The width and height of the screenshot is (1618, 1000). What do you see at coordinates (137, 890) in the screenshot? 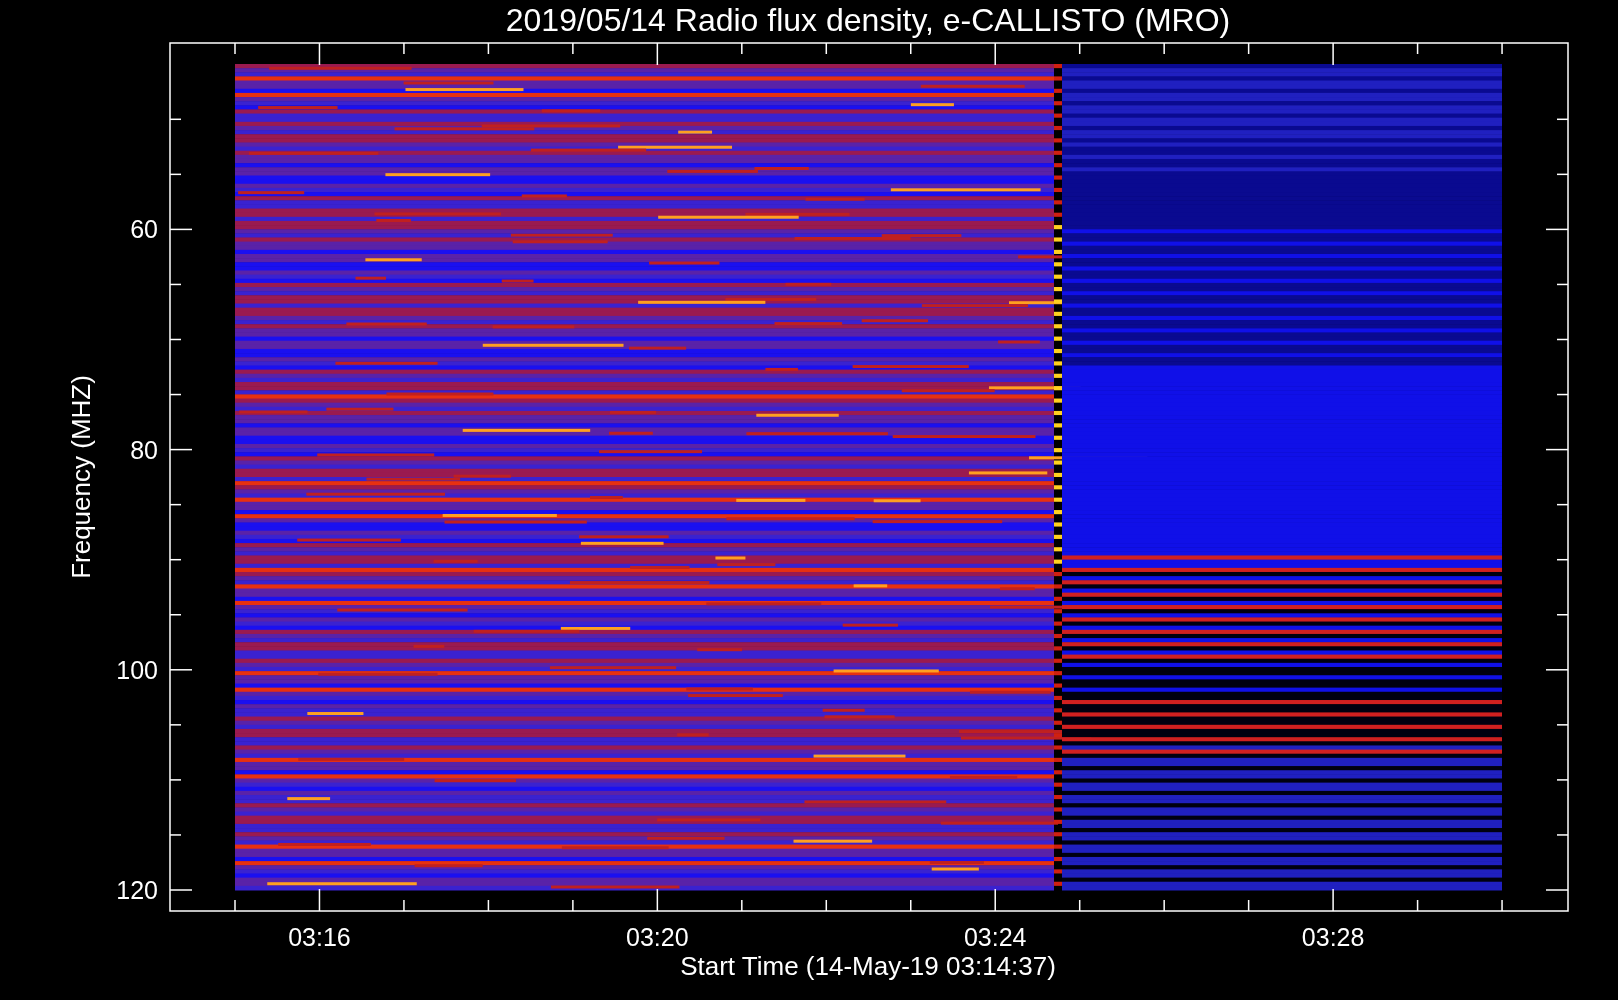
I see `y-tick-label: 120` at bounding box center [137, 890].